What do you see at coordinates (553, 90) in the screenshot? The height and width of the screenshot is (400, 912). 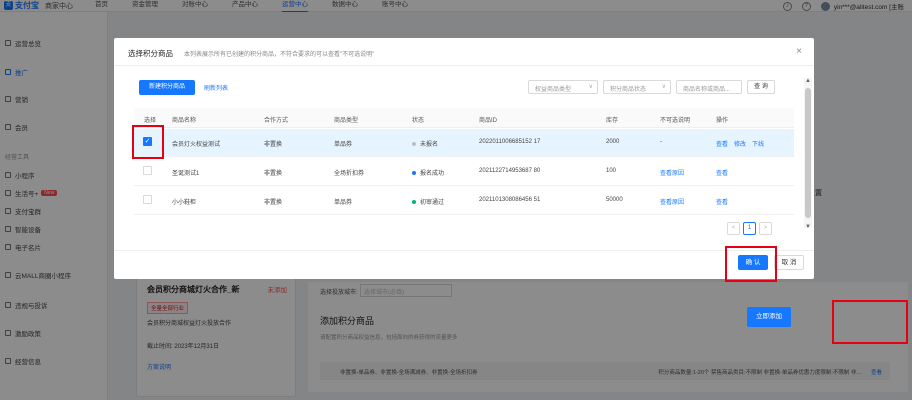 I see `select-value: 权益商品类型` at bounding box center [553, 90].